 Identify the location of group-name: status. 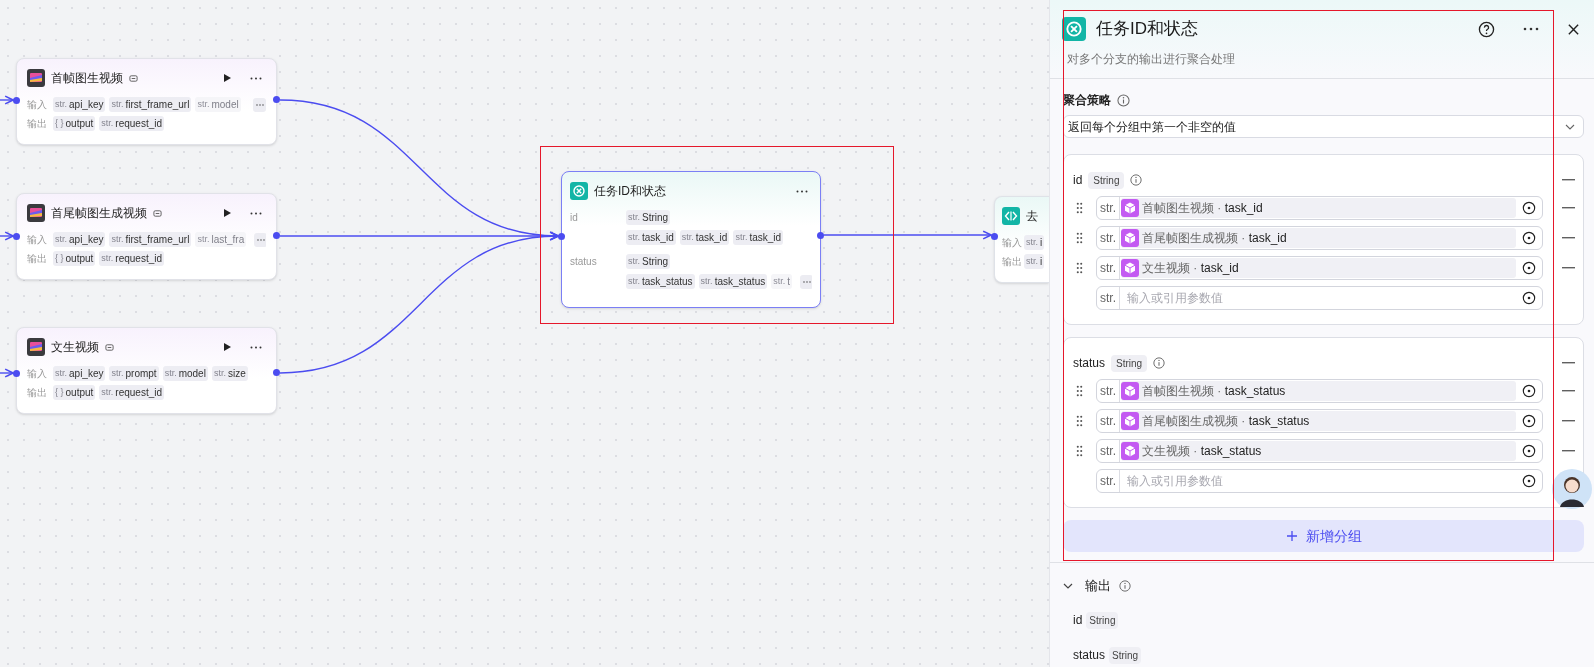
(1089, 363).